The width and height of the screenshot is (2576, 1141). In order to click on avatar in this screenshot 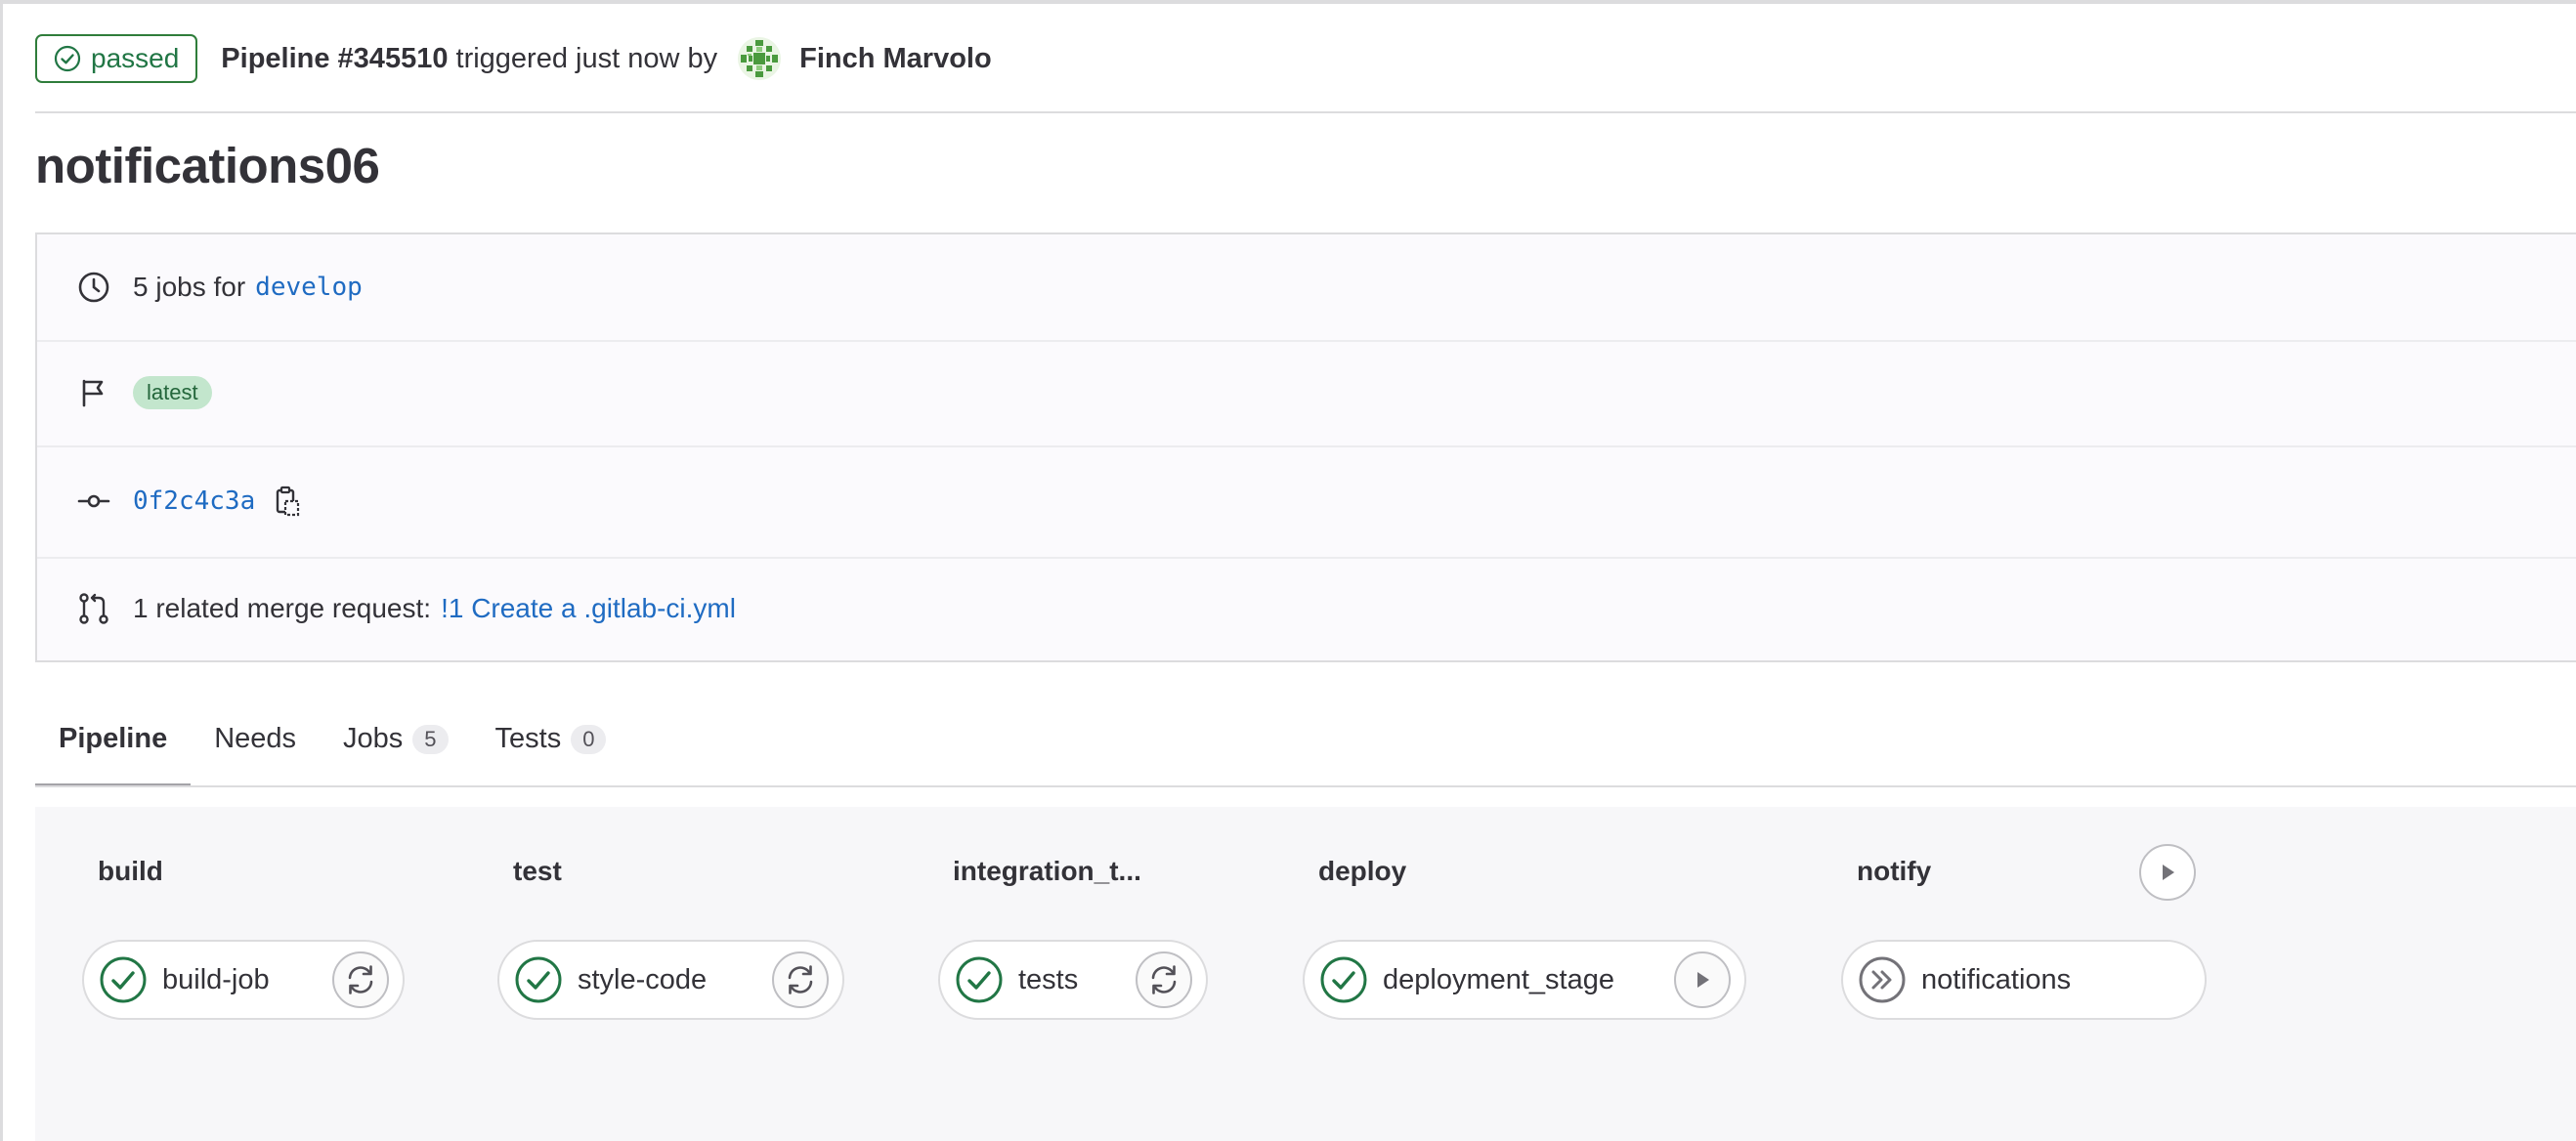, I will do `click(759, 58)`.